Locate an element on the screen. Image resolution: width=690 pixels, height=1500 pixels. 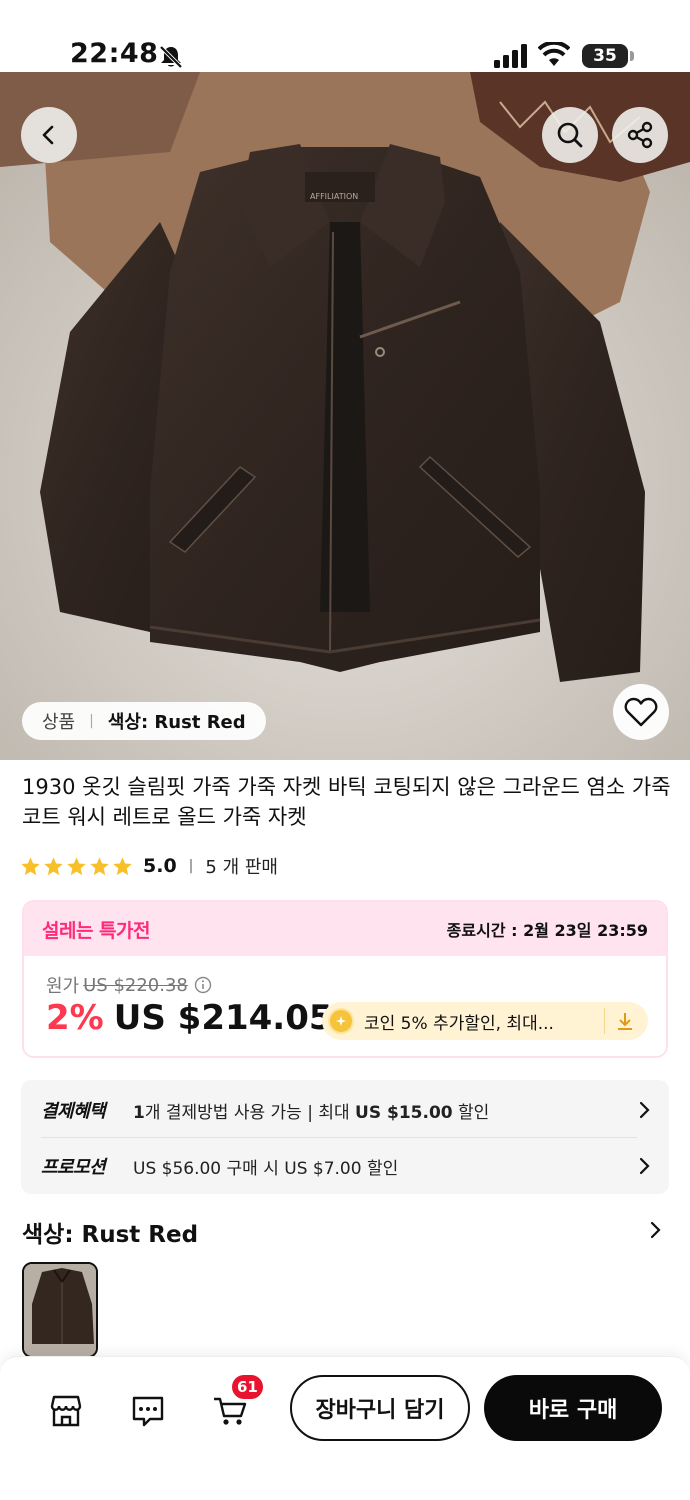
promotion-text: US $56.00 구매 시 US $7.00 할인 is located at coordinates (266, 1168).